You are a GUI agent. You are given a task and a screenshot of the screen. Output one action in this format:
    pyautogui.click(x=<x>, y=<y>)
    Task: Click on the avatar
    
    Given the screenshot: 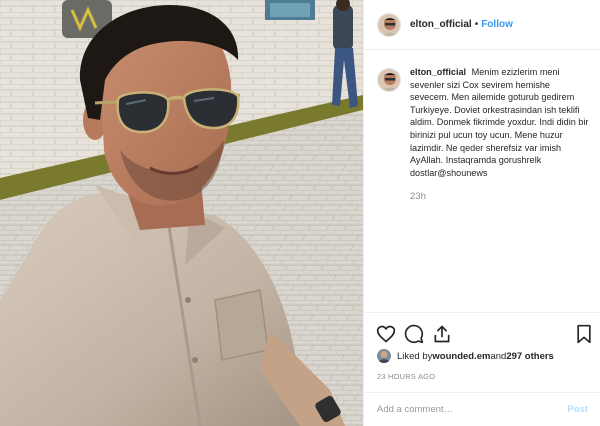 What is the action you would take?
    pyautogui.click(x=389, y=24)
    